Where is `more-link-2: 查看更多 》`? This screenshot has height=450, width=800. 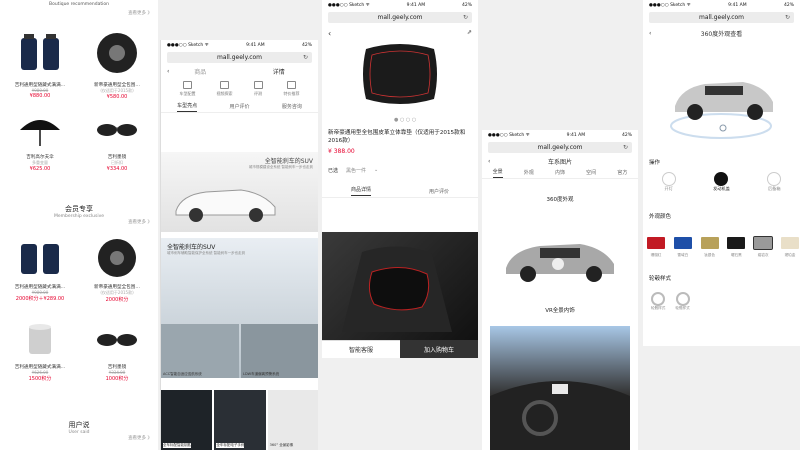
more-link-2: 查看更多 》 is located at coordinates (79, 222).